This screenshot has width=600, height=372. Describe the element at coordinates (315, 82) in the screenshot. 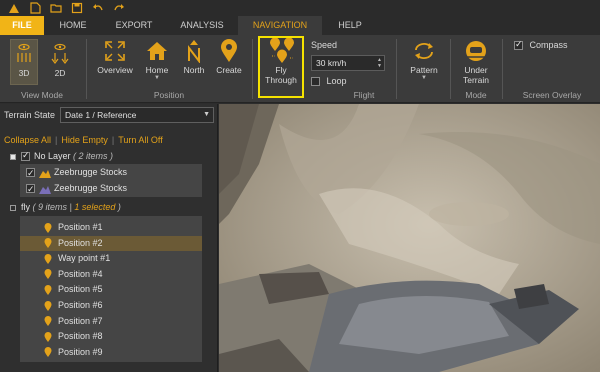

I see `loop-checkbox` at that location.